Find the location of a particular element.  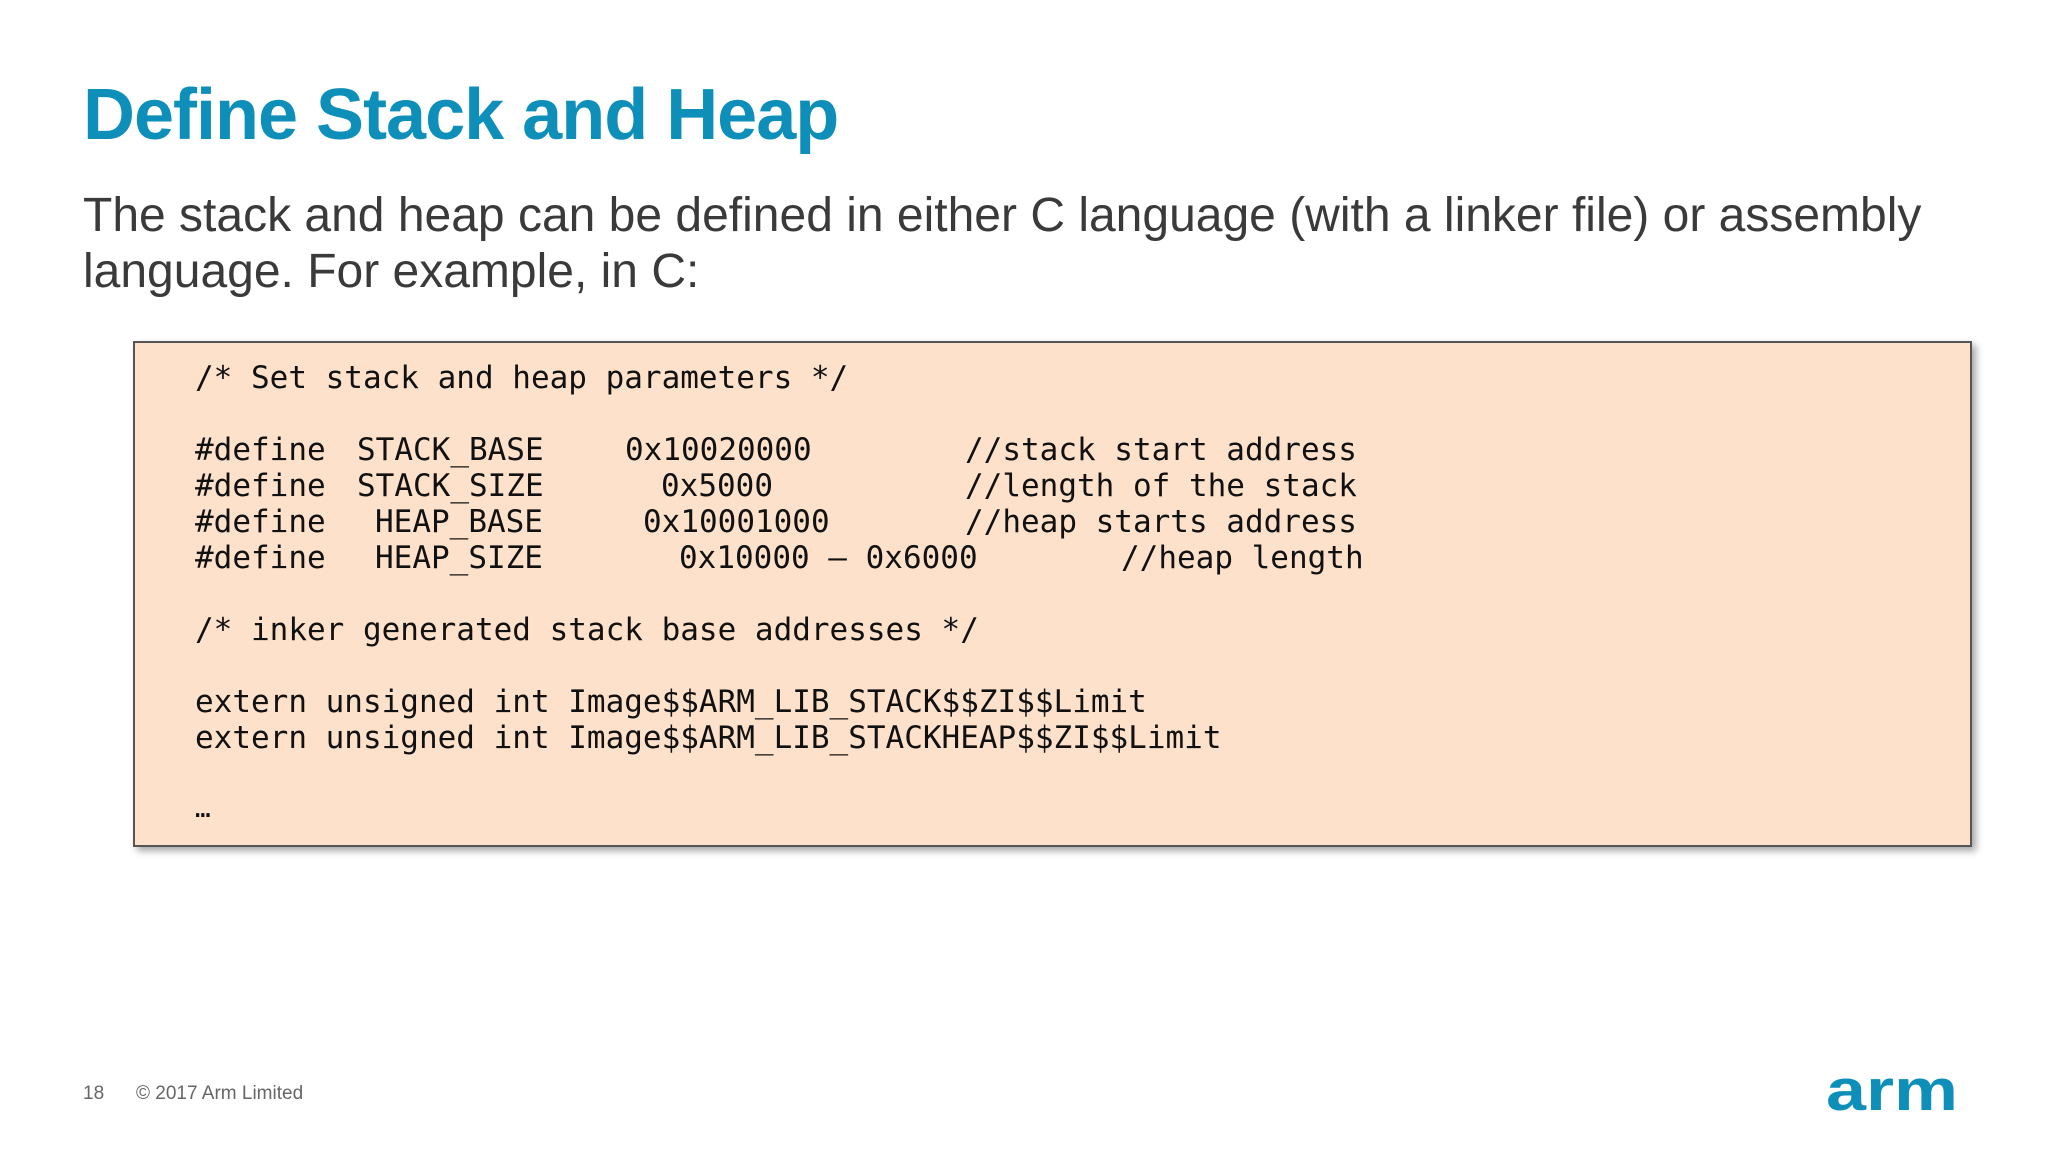

copyright-notice: © 2017 Arm Limited is located at coordinates (220, 1093).